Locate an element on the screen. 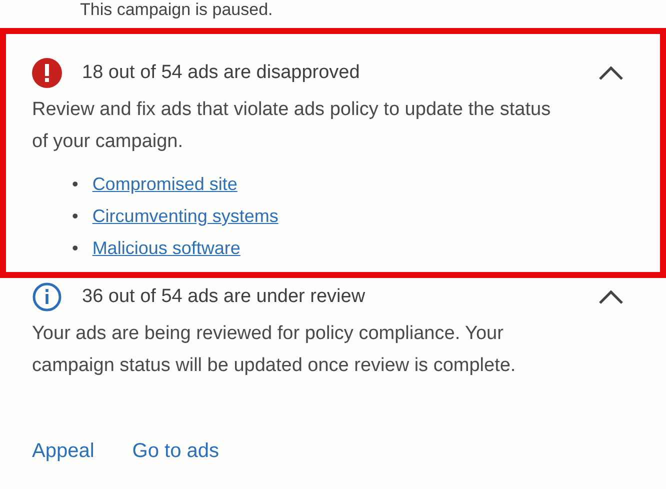 The image size is (666, 489). alert-description: Review and fix ads that violate ads policy to update the status of your campaign. is located at coordinates (292, 126).